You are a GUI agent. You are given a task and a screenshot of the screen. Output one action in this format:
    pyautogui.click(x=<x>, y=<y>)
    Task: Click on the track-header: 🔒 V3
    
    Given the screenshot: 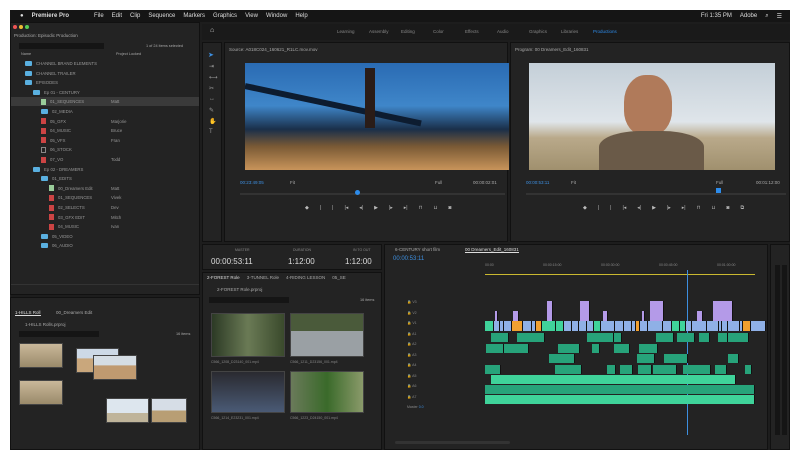 What is the action you would take?
    pyautogui.click(x=412, y=302)
    